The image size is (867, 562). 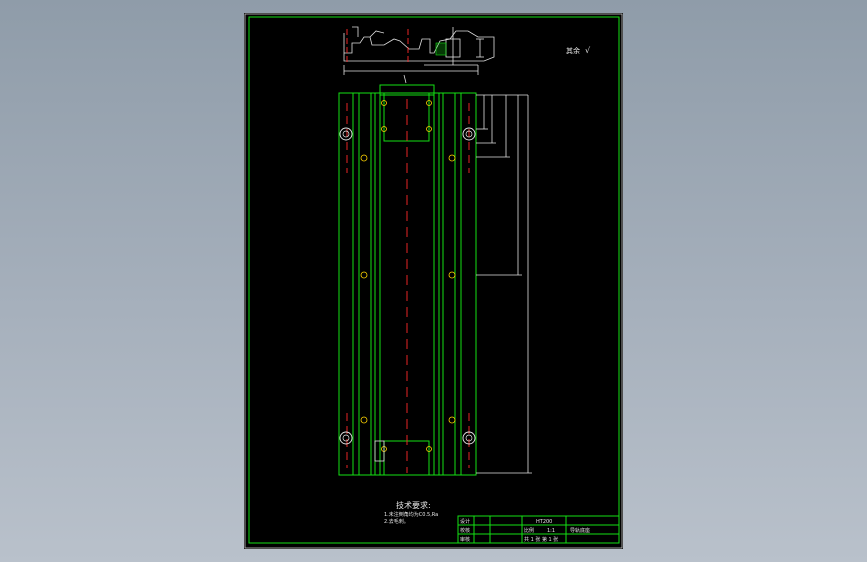 I want to click on roughness-symbol: √, so click(x=588, y=50).